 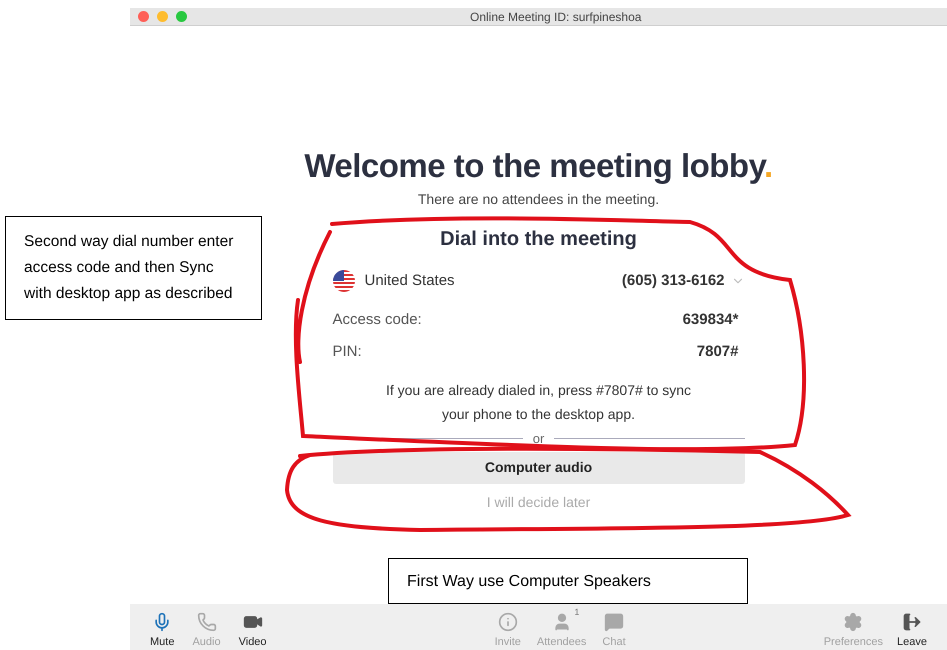 I want to click on window-title: Online Meeting ID: surfpineshoa, so click(x=556, y=17).